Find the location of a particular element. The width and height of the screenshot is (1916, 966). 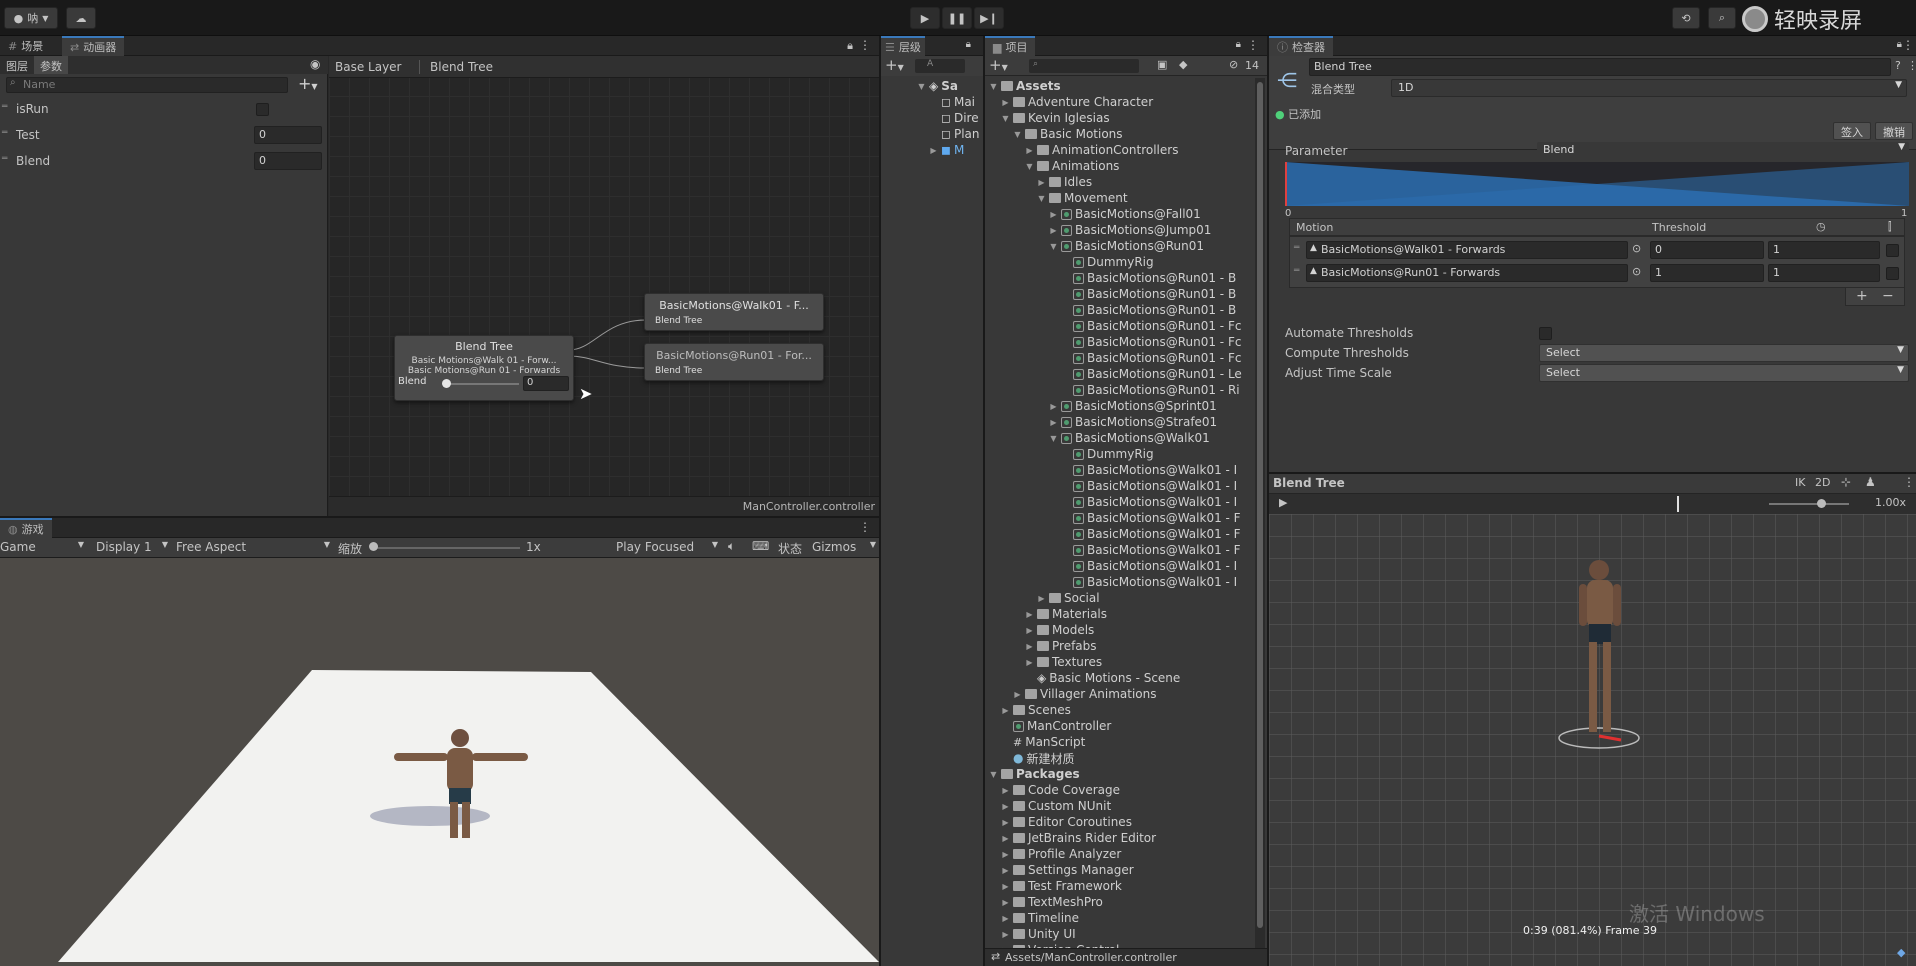

speed-slider is located at coordinates (1809, 504).